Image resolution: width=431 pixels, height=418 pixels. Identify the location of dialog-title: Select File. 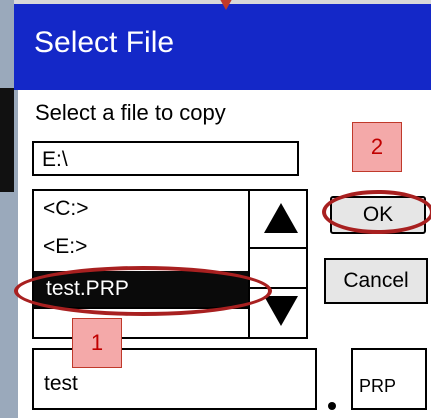
(104, 42).